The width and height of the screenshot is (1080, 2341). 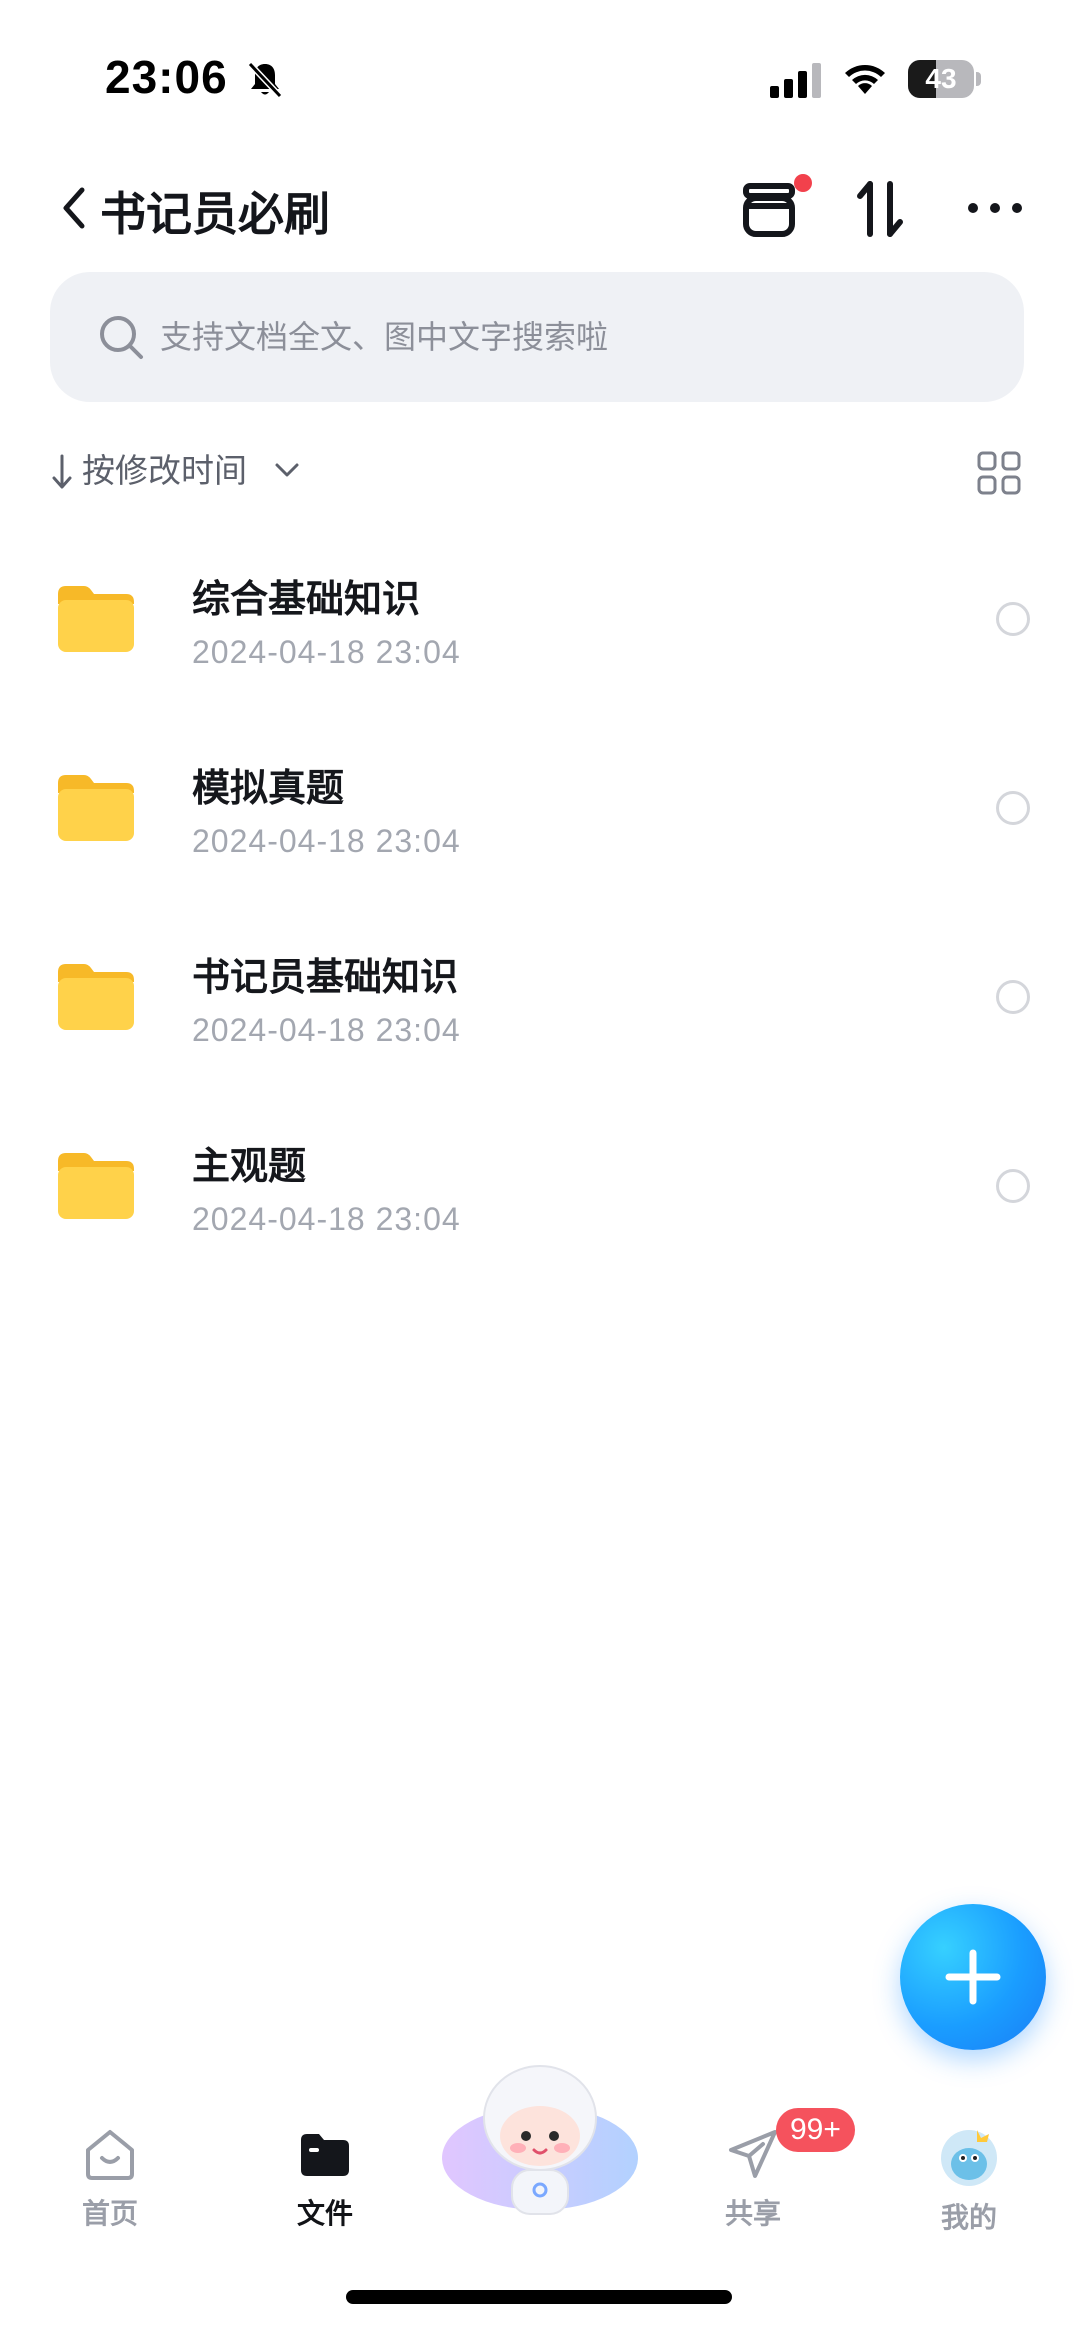 I want to click on tab-label: 首页, so click(x=109, y=2213).